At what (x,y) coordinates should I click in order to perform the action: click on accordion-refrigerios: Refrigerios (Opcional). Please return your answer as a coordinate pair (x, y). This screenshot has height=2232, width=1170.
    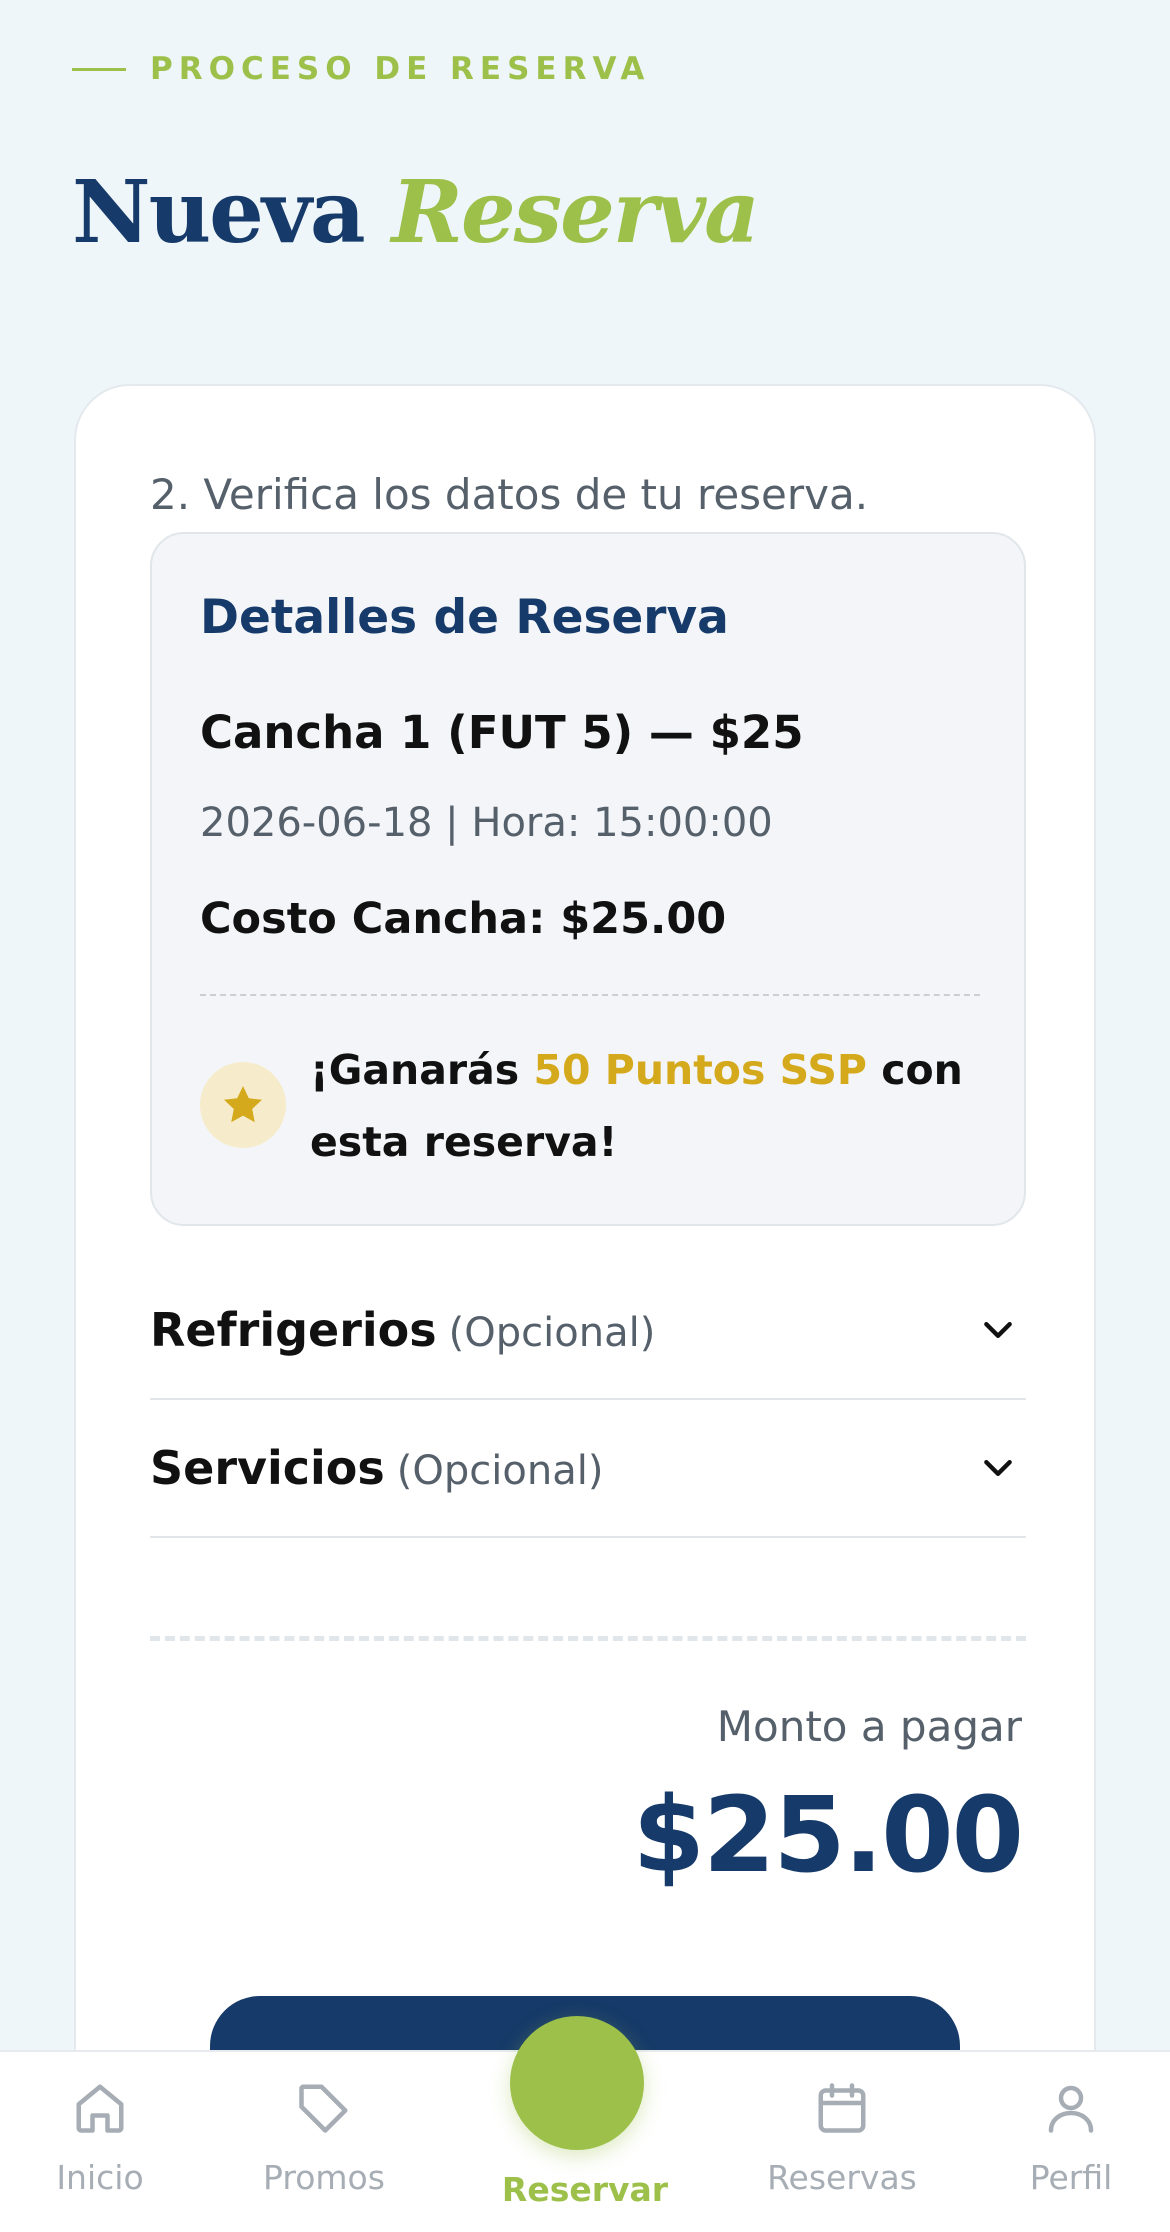
    Looking at the image, I should click on (588, 1331).